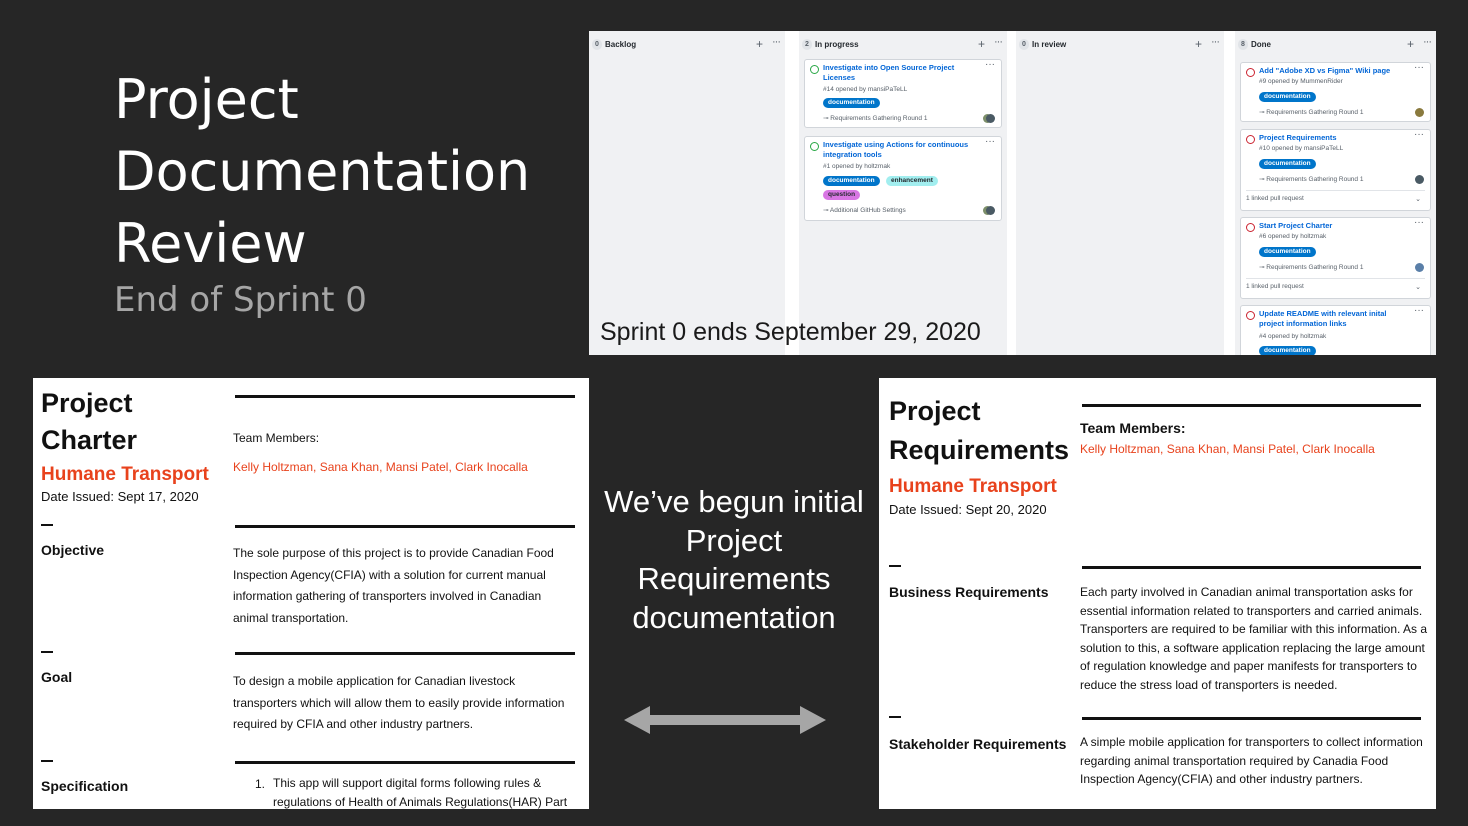  What do you see at coordinates (1293, 236) in the screenshot?
I see `issue-meta: #6 opened by holtzmak` at bounding box center [1293, 236].